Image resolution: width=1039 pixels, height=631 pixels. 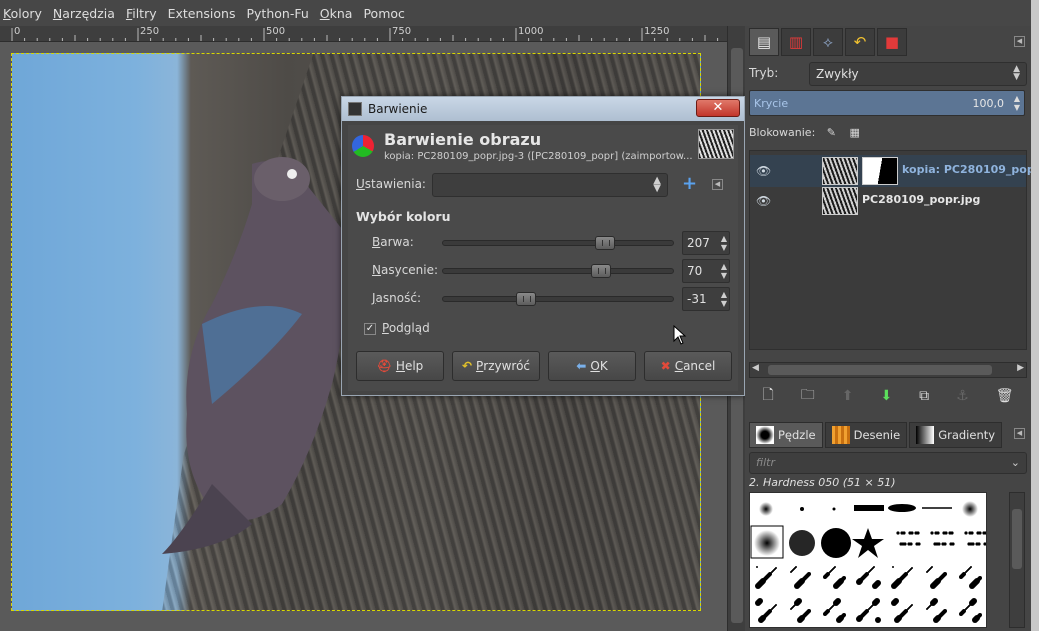 I want to click on hue-label: Barwa:, so click(x=393, y=242).